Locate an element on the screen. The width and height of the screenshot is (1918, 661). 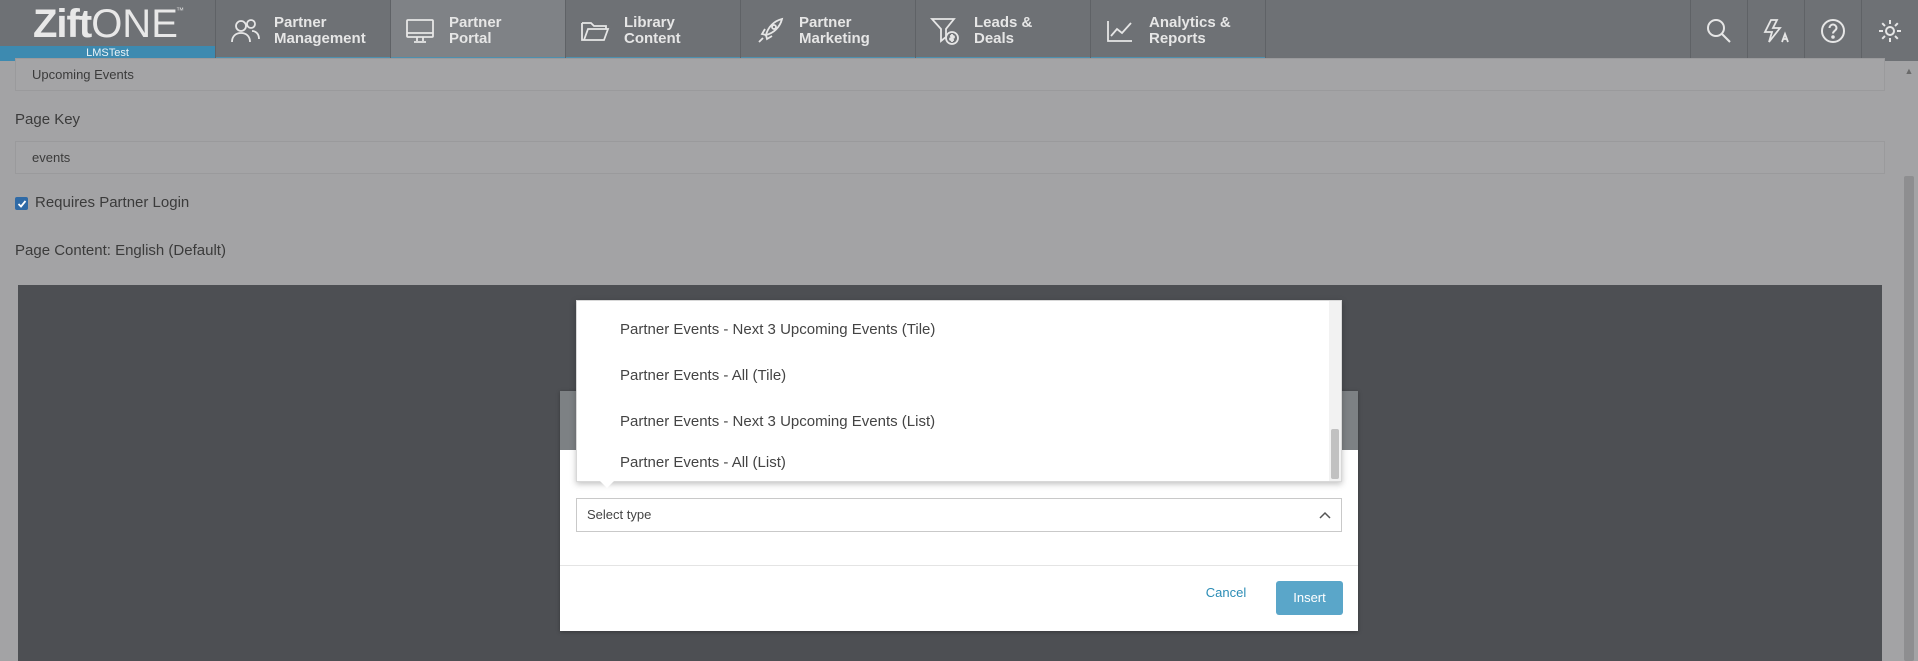
line-chart-icon is located at coordinates (1120, 31).